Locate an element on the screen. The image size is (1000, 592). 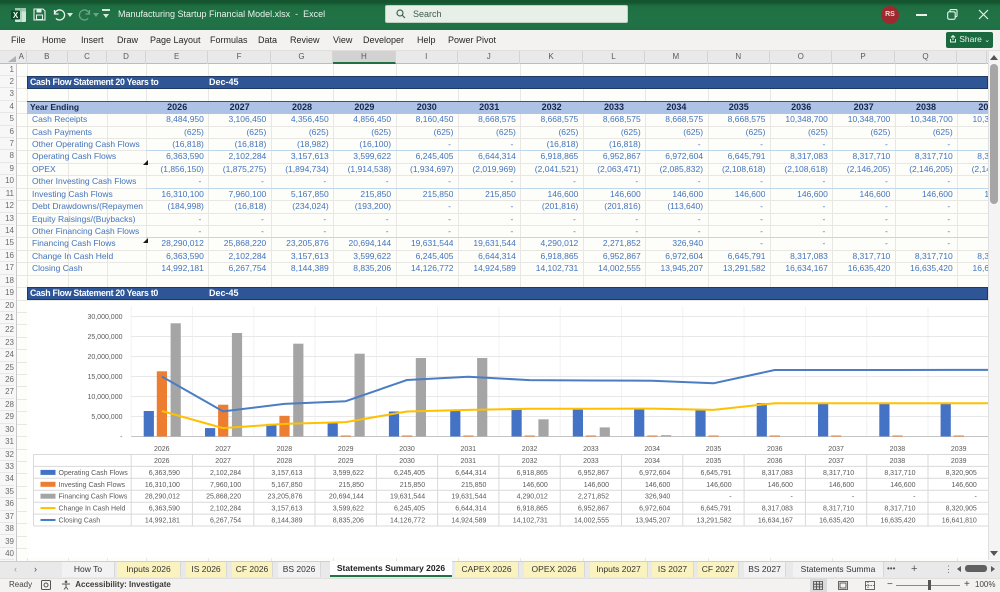
svg-text: 14,992,181 is located at coordinates (161, 520).